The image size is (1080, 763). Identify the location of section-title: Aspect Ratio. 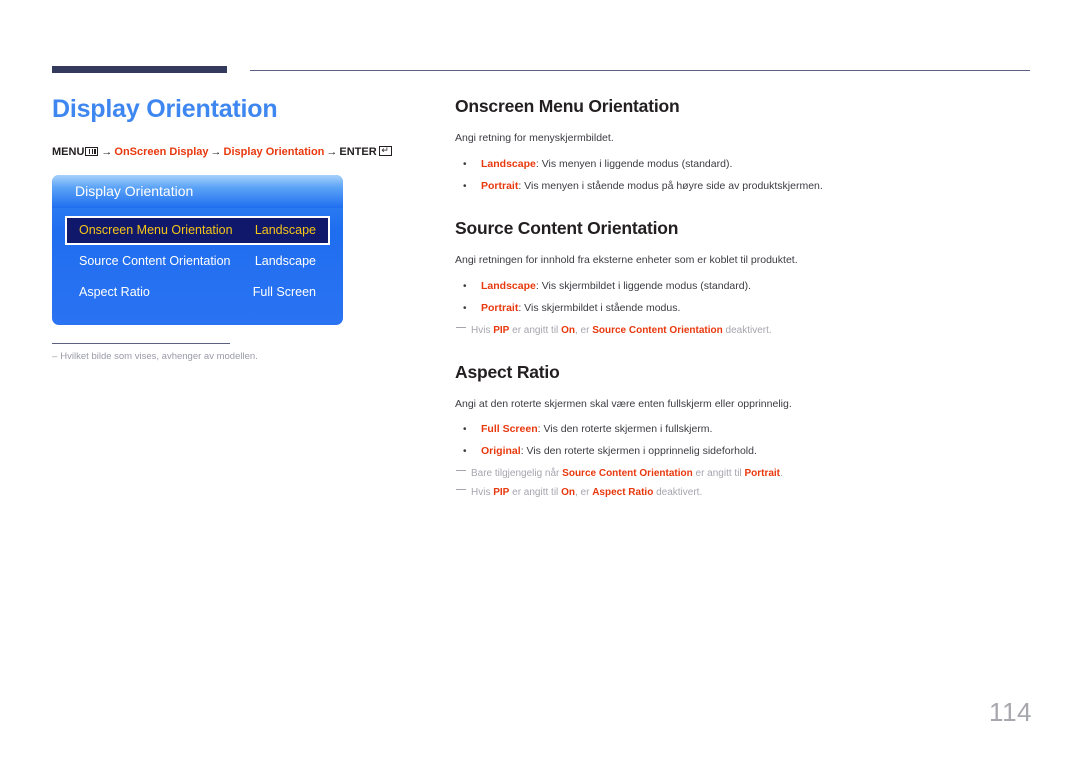
(507, 371).